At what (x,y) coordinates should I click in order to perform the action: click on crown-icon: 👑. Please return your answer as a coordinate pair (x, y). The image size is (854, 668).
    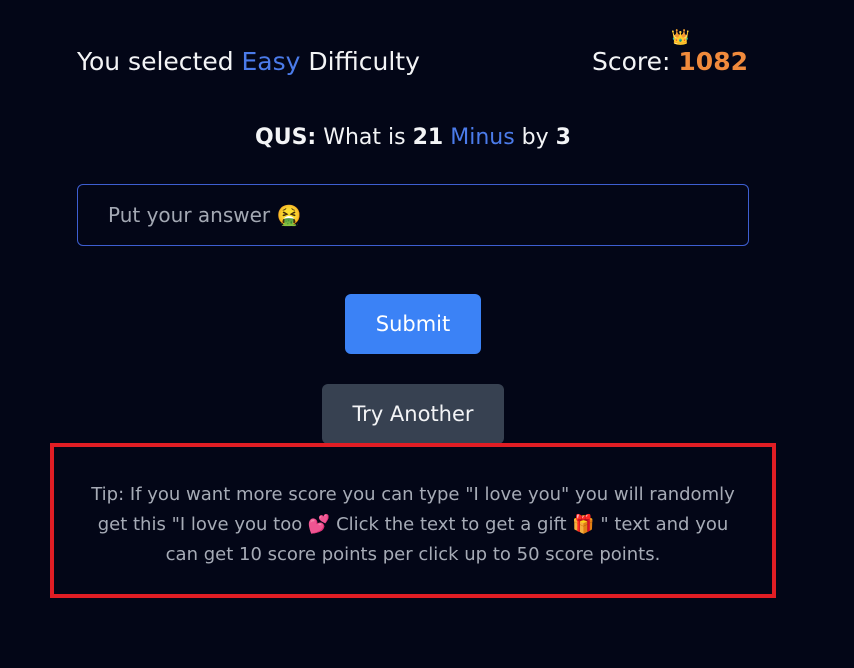
    Looking at the image, I should click on (681, 37).